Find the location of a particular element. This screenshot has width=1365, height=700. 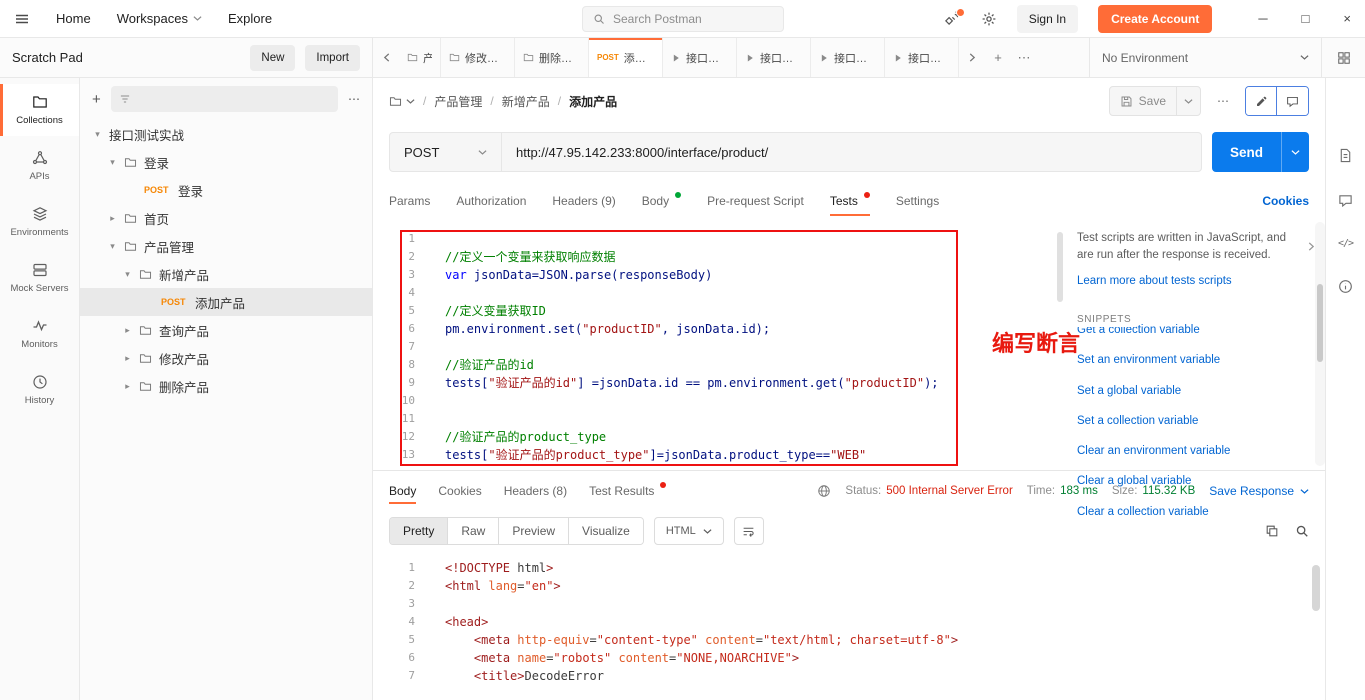

snippet-link: Clear a collection variable is located at coordinates (1188, 512).